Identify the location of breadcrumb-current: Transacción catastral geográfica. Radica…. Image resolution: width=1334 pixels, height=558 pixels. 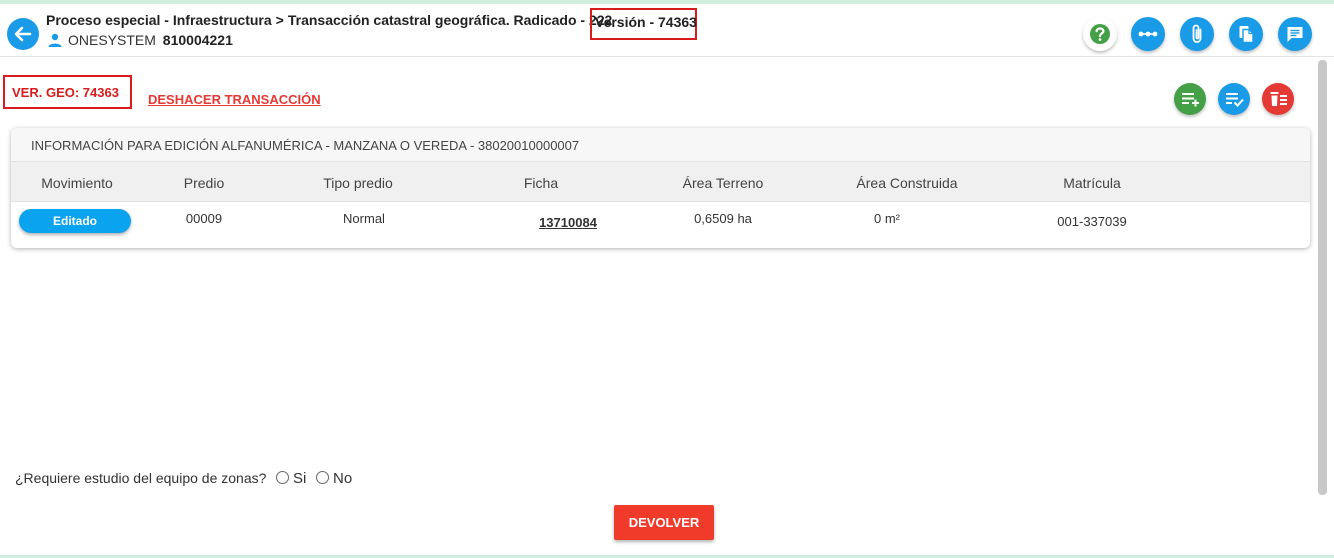
(450, 20).